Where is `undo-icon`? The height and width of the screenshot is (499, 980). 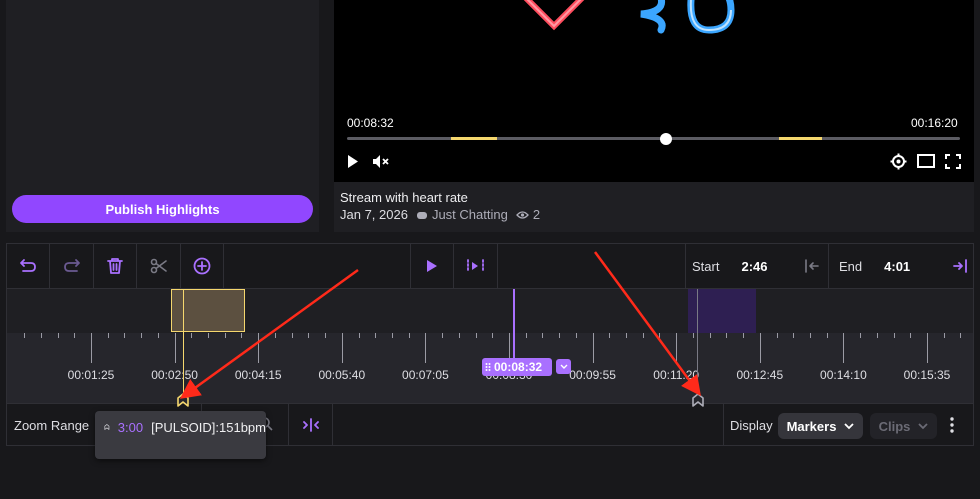
undo-icon is located at coordinates (28, 265).